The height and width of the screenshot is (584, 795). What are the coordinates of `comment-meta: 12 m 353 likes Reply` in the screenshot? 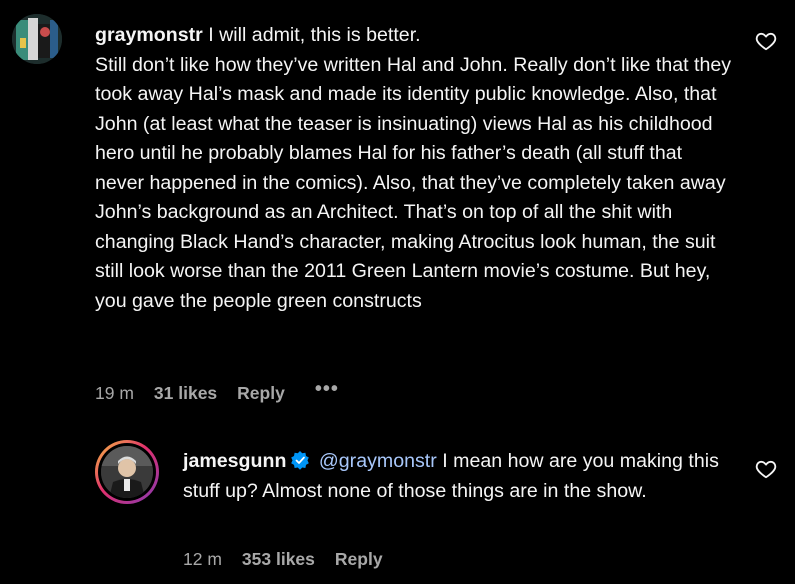 It's located at (298, 559).